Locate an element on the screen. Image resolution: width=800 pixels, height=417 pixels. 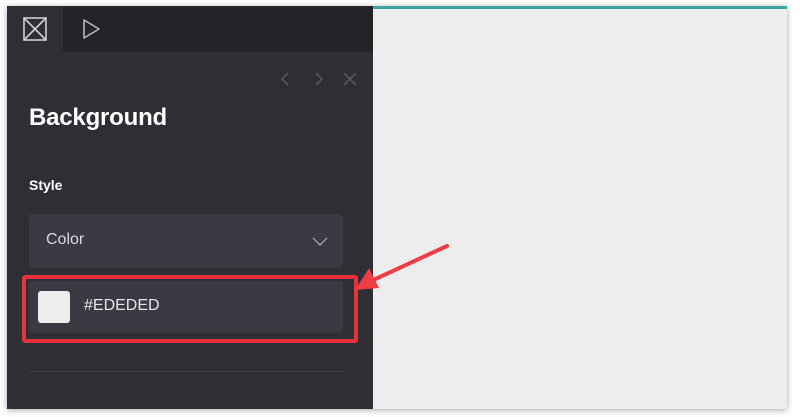
next-button is located at coordinates (318, 79).